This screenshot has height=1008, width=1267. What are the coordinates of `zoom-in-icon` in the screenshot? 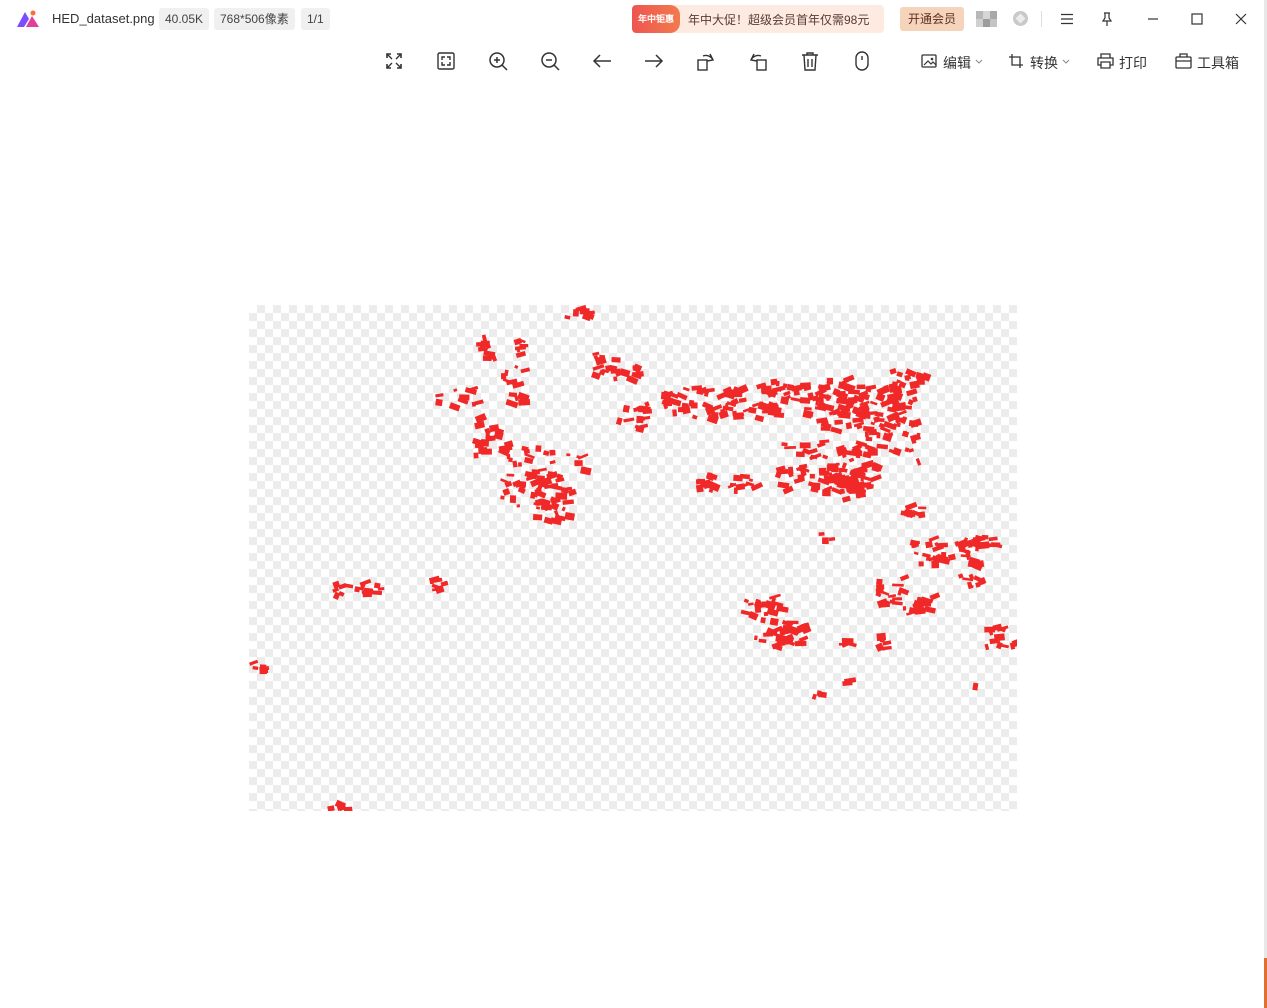 It's located at (498, 61).